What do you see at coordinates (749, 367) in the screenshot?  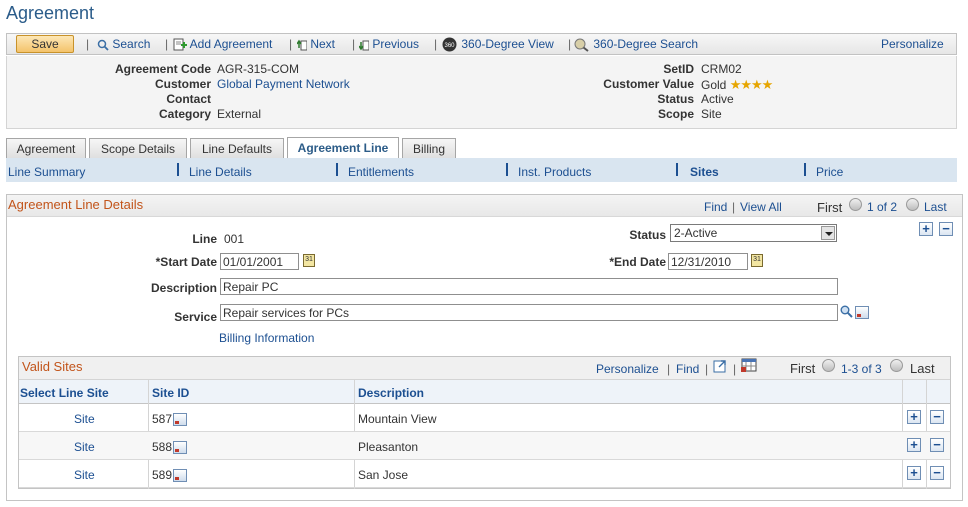 I see `download-grid-button` at bounding box center [749, 367].